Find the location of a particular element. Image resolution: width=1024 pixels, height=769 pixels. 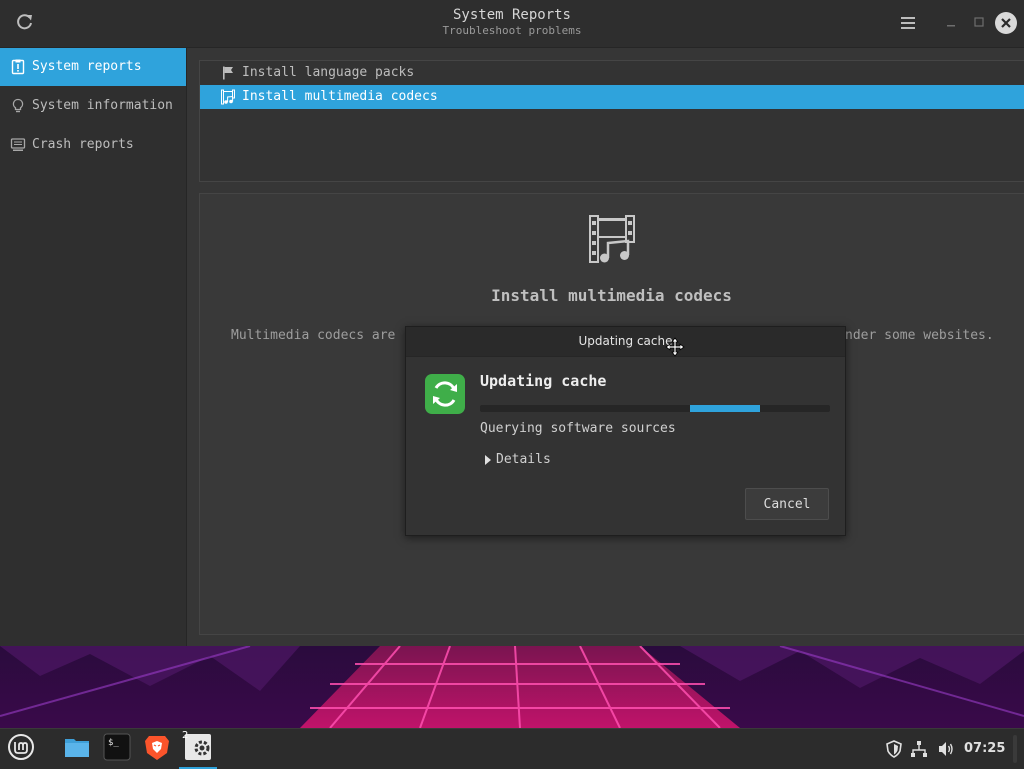

report-icon is located at coordinates (18, 67).